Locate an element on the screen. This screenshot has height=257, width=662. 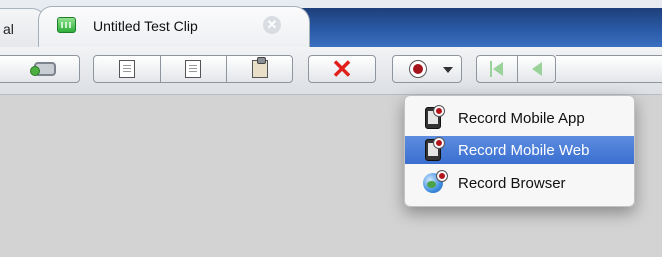
menu-item-record-browser: Record Browser is located at coordinates (519, 183).